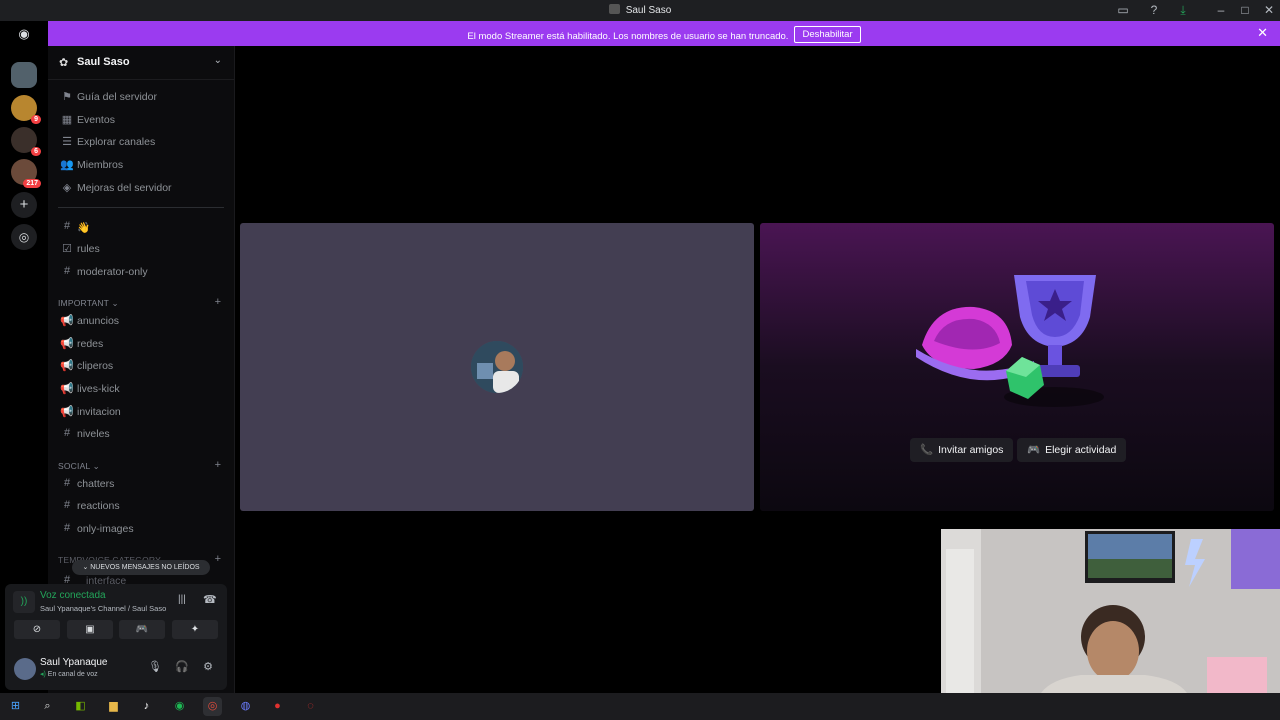 The width and height of the screenshot is (1280, 720). Describe the element at coordinates (1110, 611) in the screenshot. I see `webcam-overlay` at that location.